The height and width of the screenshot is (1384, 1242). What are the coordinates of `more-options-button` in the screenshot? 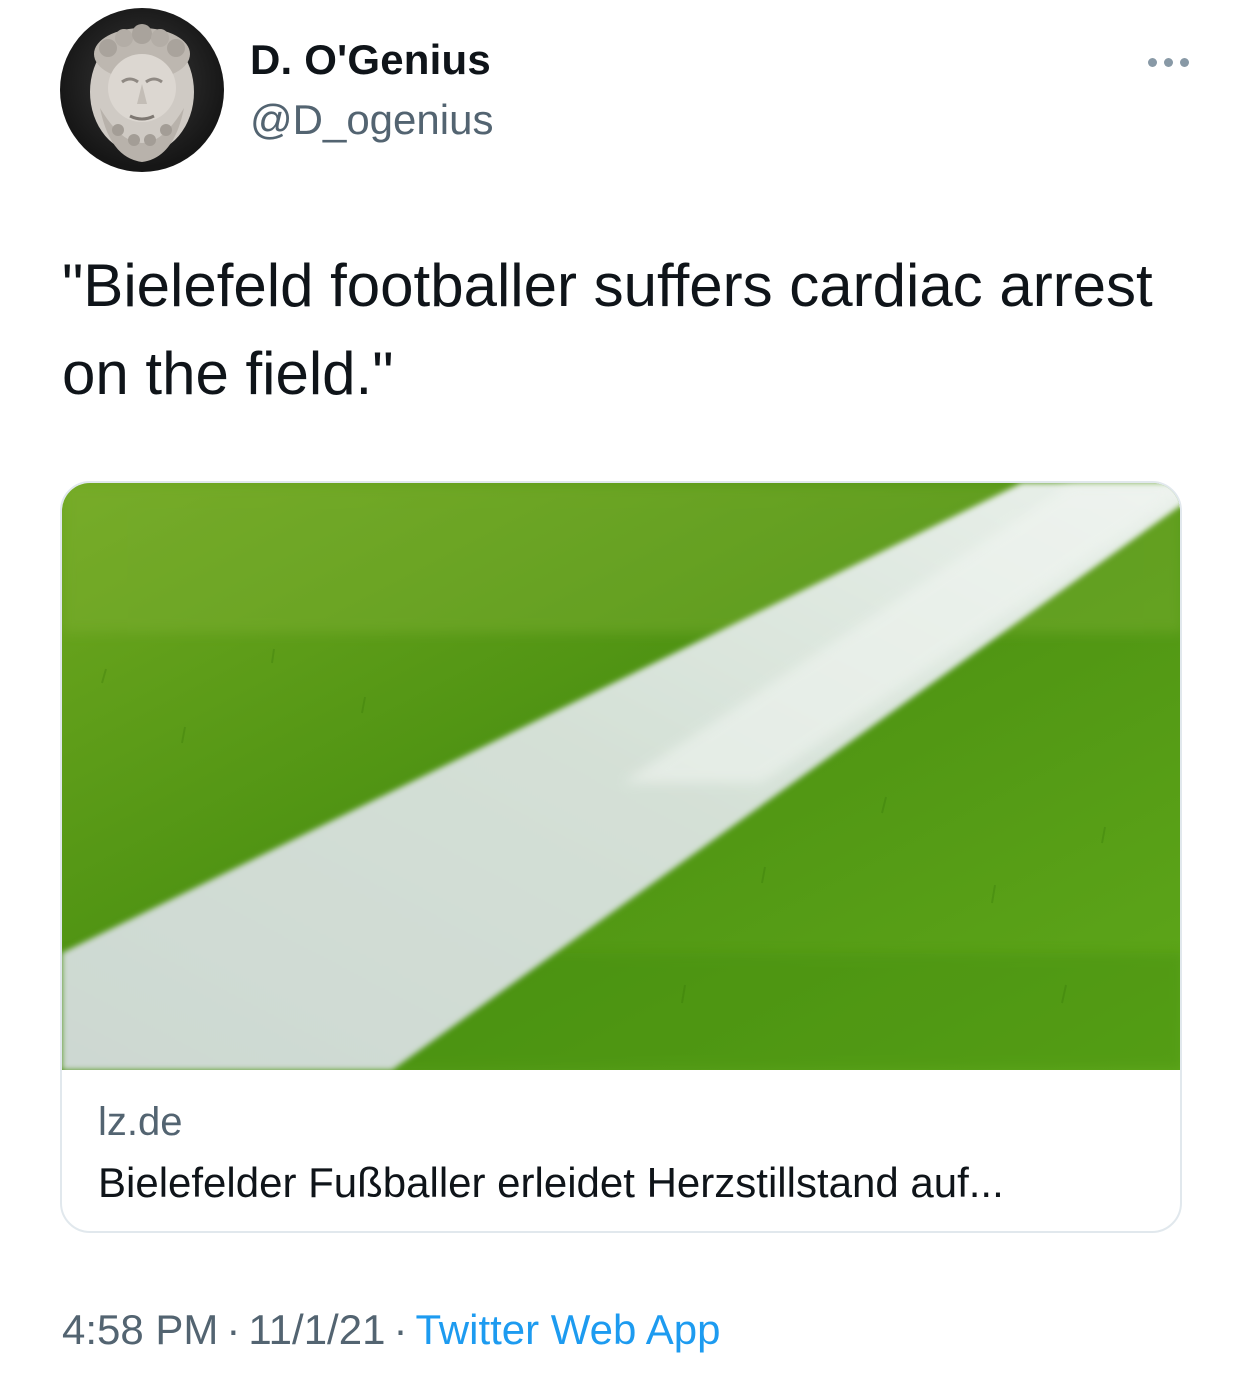 It's located at (1168, 62).